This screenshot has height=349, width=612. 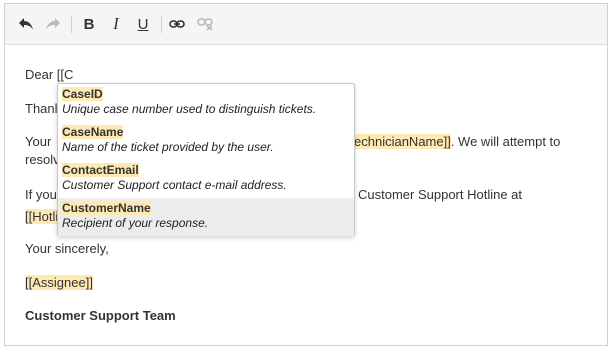 I want to click on paragraph-text-end: . We will attempt to, so click(x=505, y=141).